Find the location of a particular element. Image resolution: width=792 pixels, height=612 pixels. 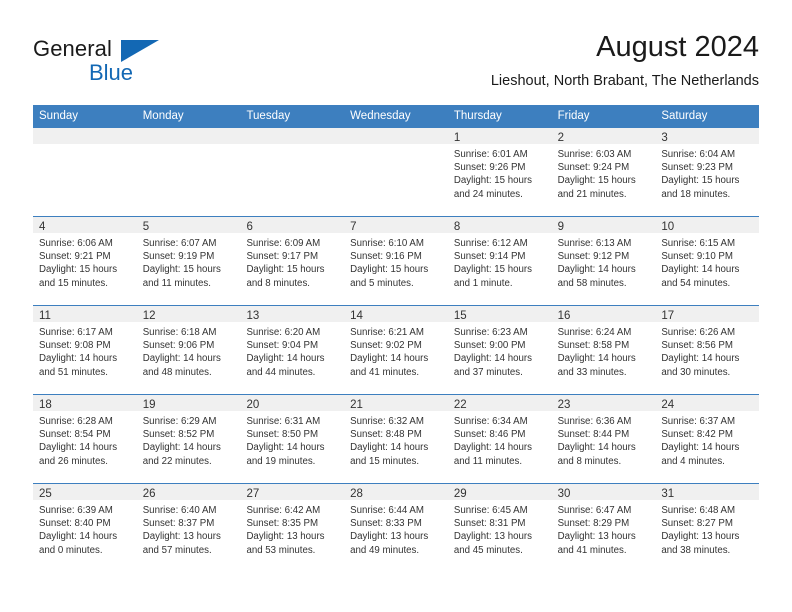

sunrise-text: Sunrise: 6:17 AM is located at coordinates (76, 332).